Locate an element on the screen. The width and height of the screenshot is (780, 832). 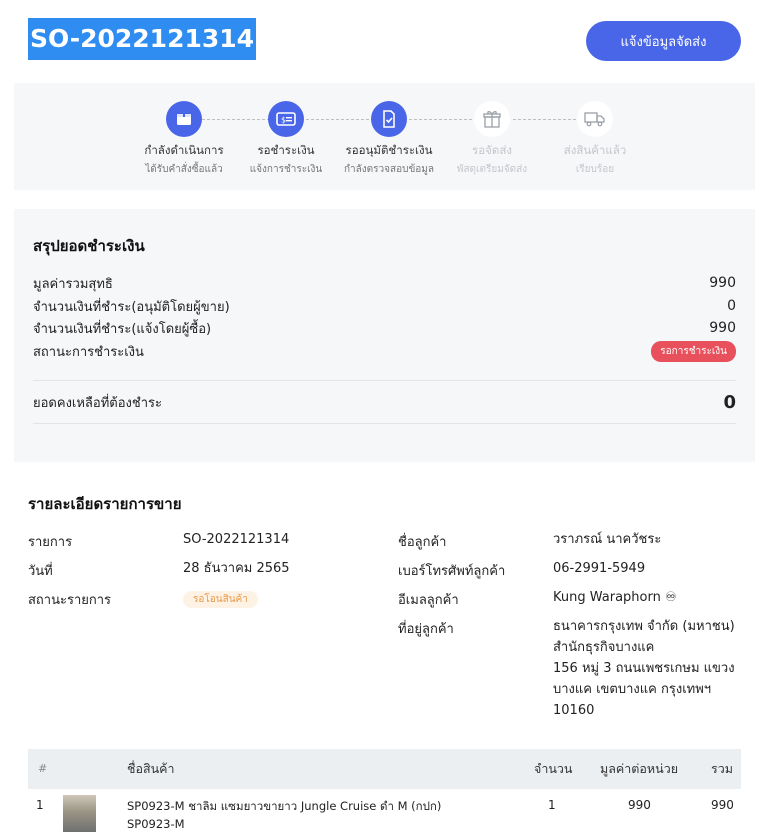
net-total-label: มูลค่ารวมสุทธิ is located at coordinates (73, 284).